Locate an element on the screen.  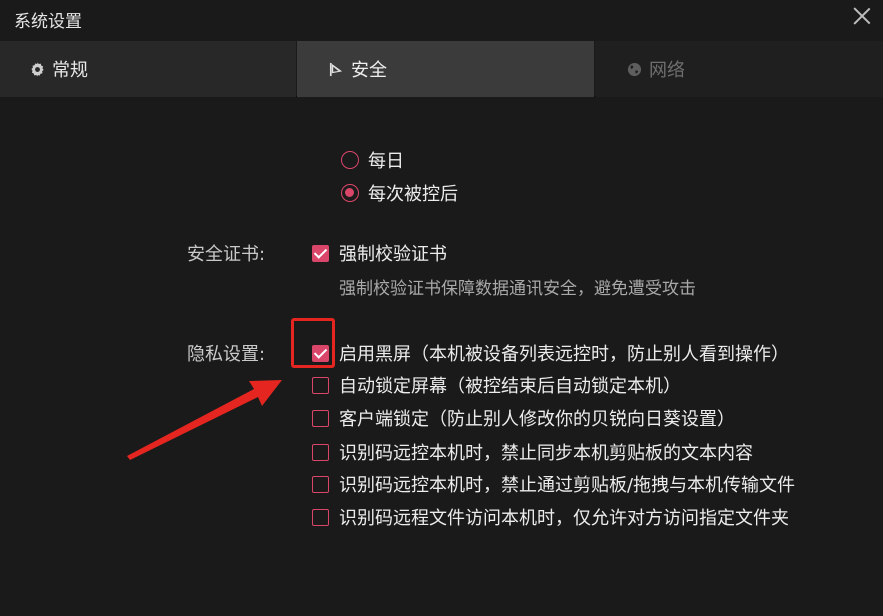
privacy-option-restrict-folder: 识别码远程文件访问本机时，仅允许对方访问指定文件夹 is located at coordinates (550, 517).